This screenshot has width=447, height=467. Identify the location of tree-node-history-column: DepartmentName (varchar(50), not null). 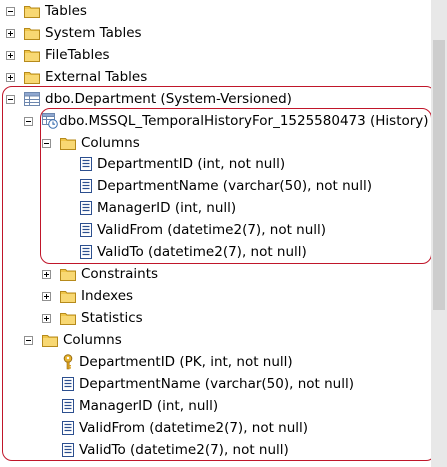
(226, 186).